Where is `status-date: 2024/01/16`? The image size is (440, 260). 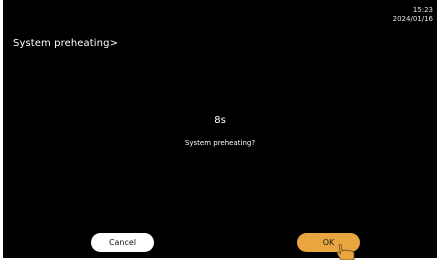
status-date: 2024/01/16 is located at coordinates (412, 19).